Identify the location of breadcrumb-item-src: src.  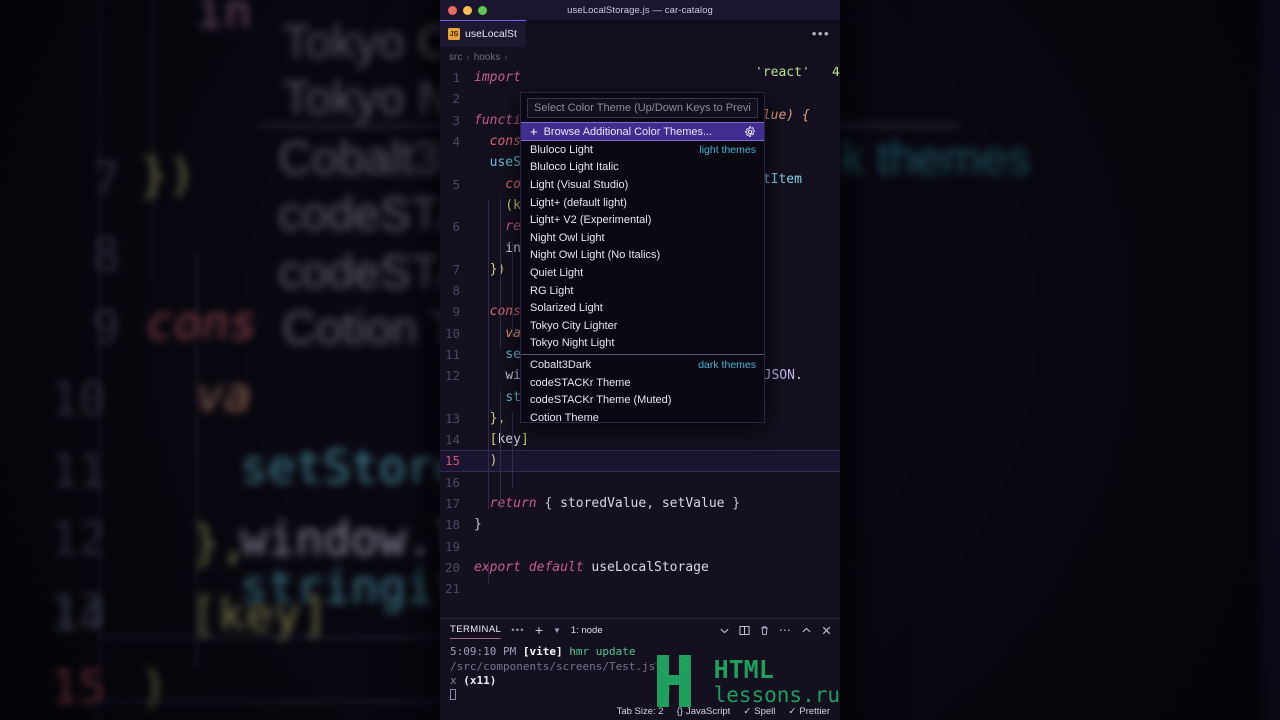
(455, 57).